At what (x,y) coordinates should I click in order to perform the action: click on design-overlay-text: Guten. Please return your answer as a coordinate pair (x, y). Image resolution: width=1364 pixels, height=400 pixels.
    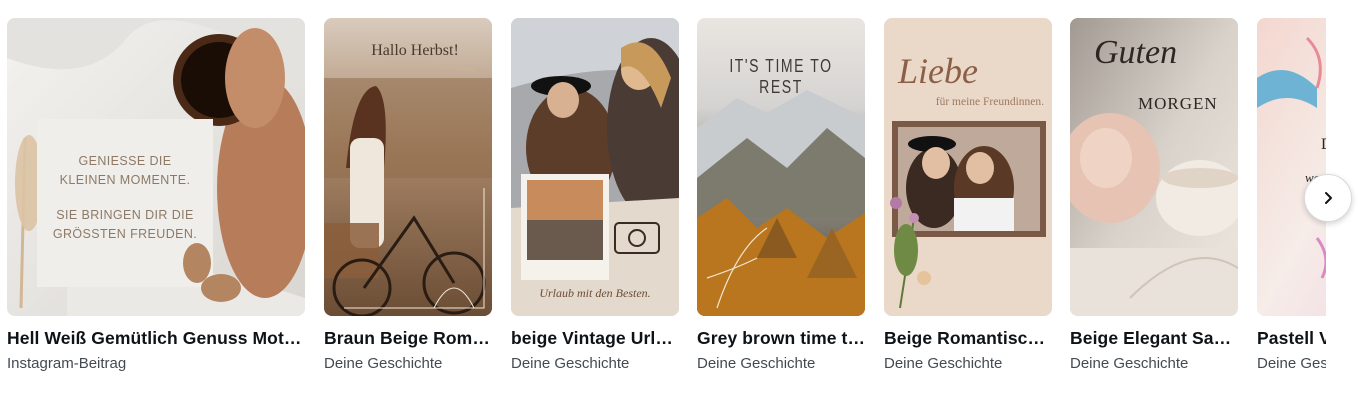
    Looking at the image, I should click on (1136, 52).